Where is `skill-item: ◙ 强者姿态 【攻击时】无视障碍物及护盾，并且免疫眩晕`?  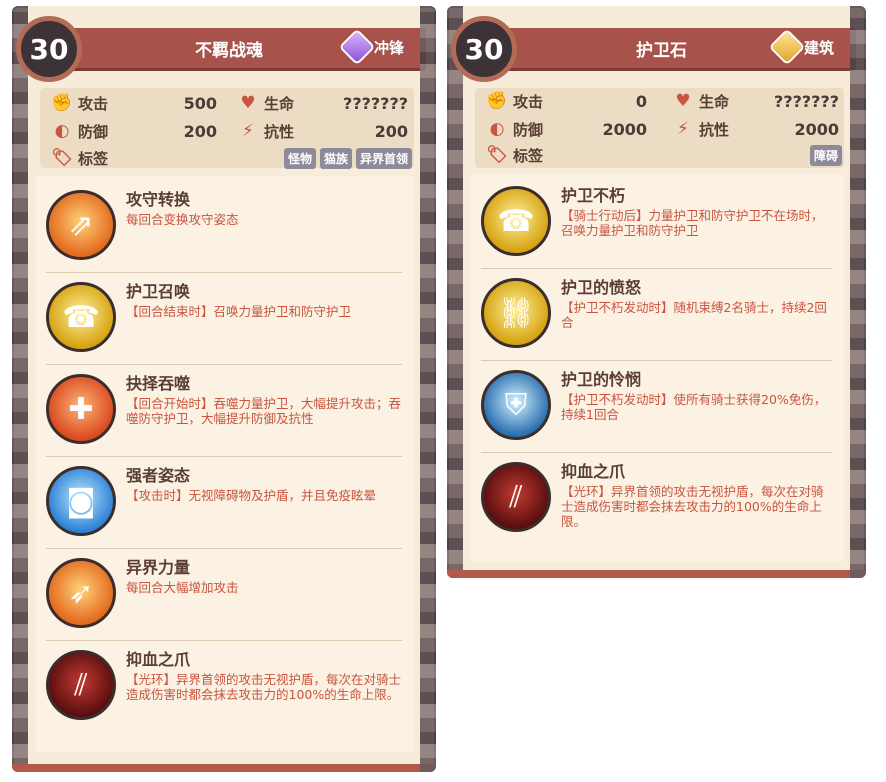 skill-item: ◙ 强者姿态 【攻击时】无视障碍物及护盾，并且免疫眩晕 is located at coordinates (224, 502).